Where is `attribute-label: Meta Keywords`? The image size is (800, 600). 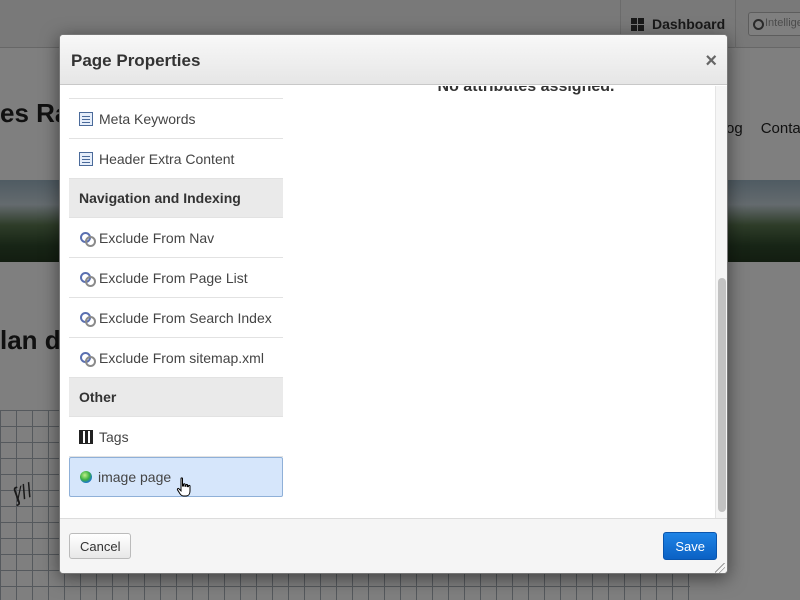 attribute-label: Meta Keywords is located at coordinates (147, 118).